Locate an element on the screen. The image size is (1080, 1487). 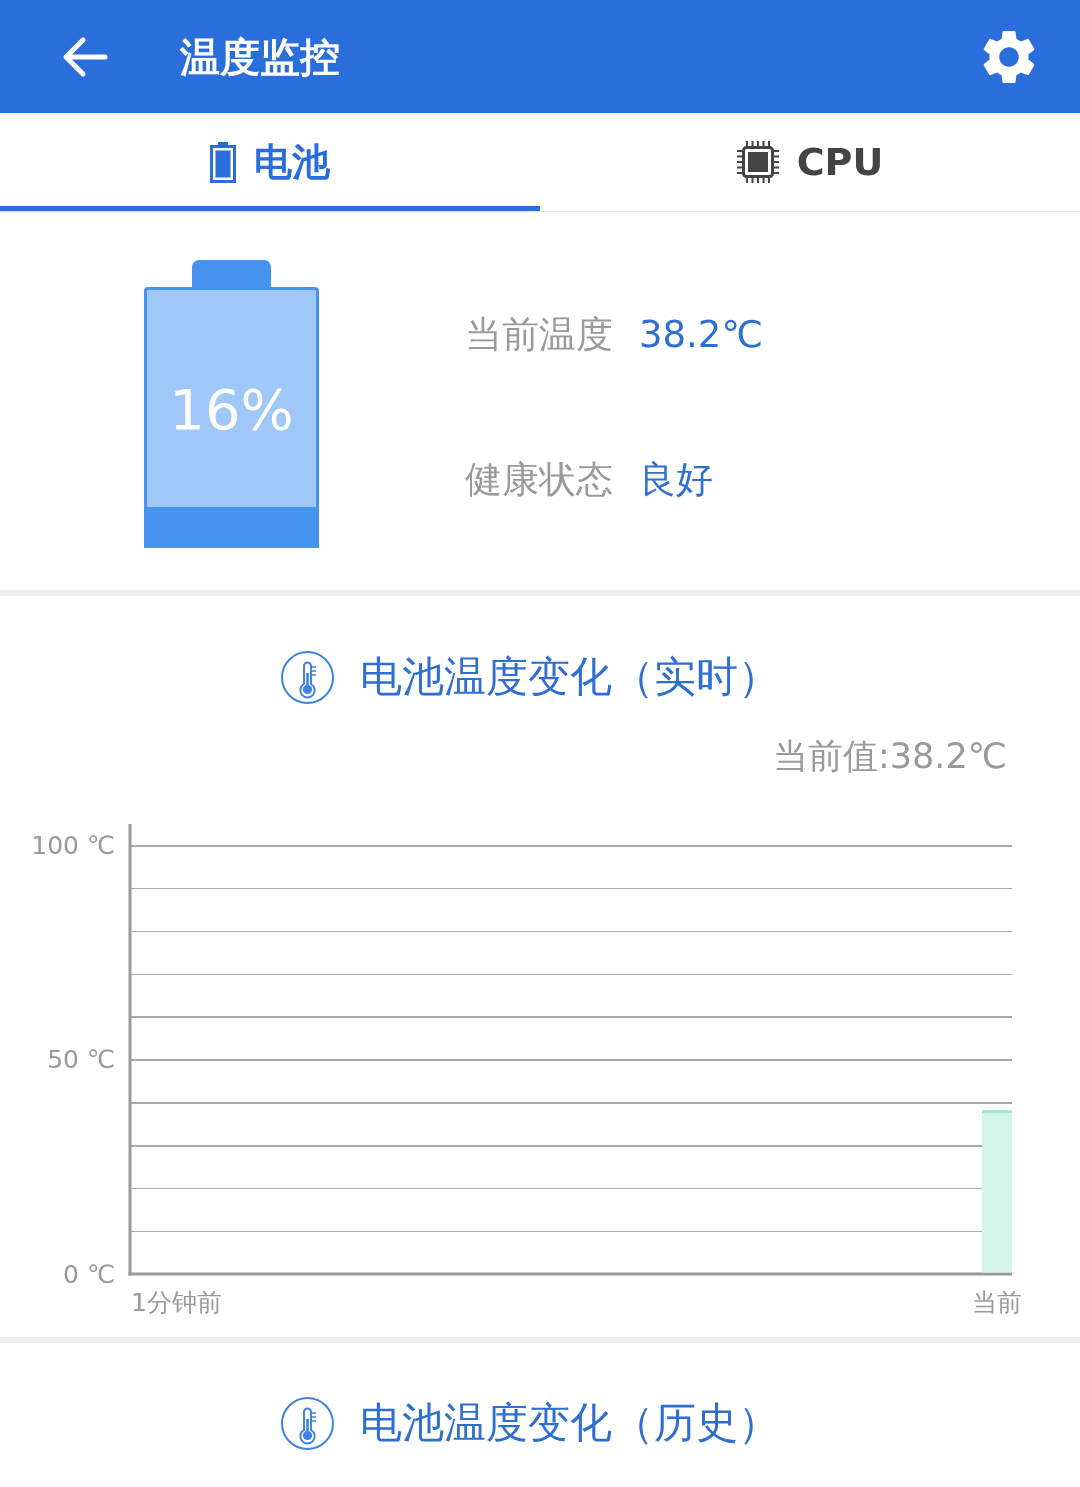
stat-label: 健康状态 is located at coordinates (539, 480).